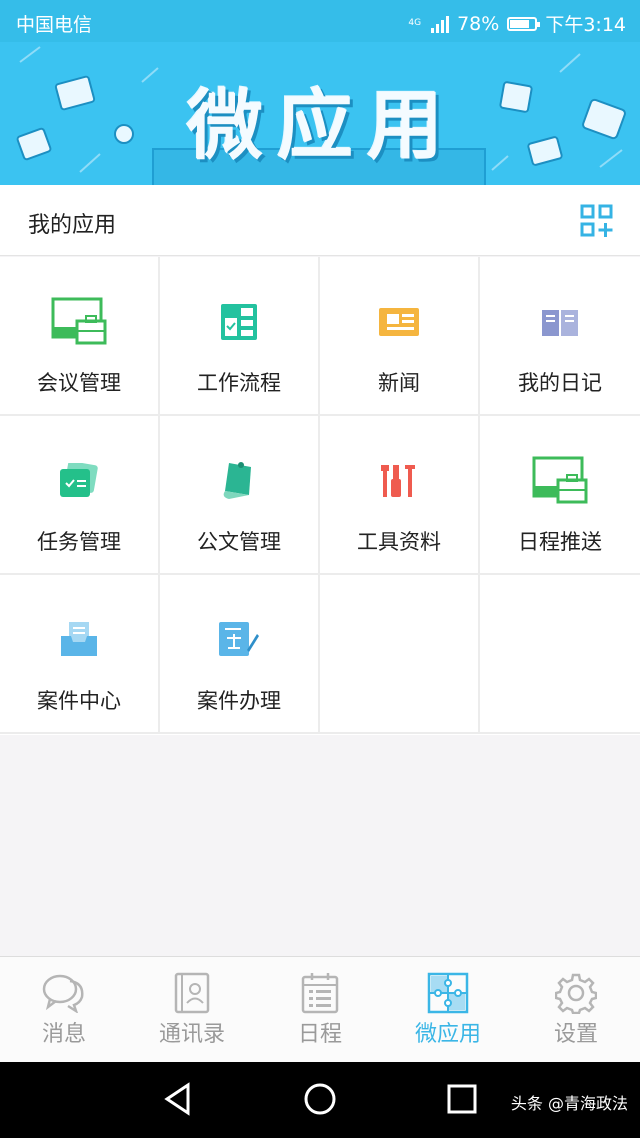  I want to click on app-label: 案件办理, so click(239, 701).